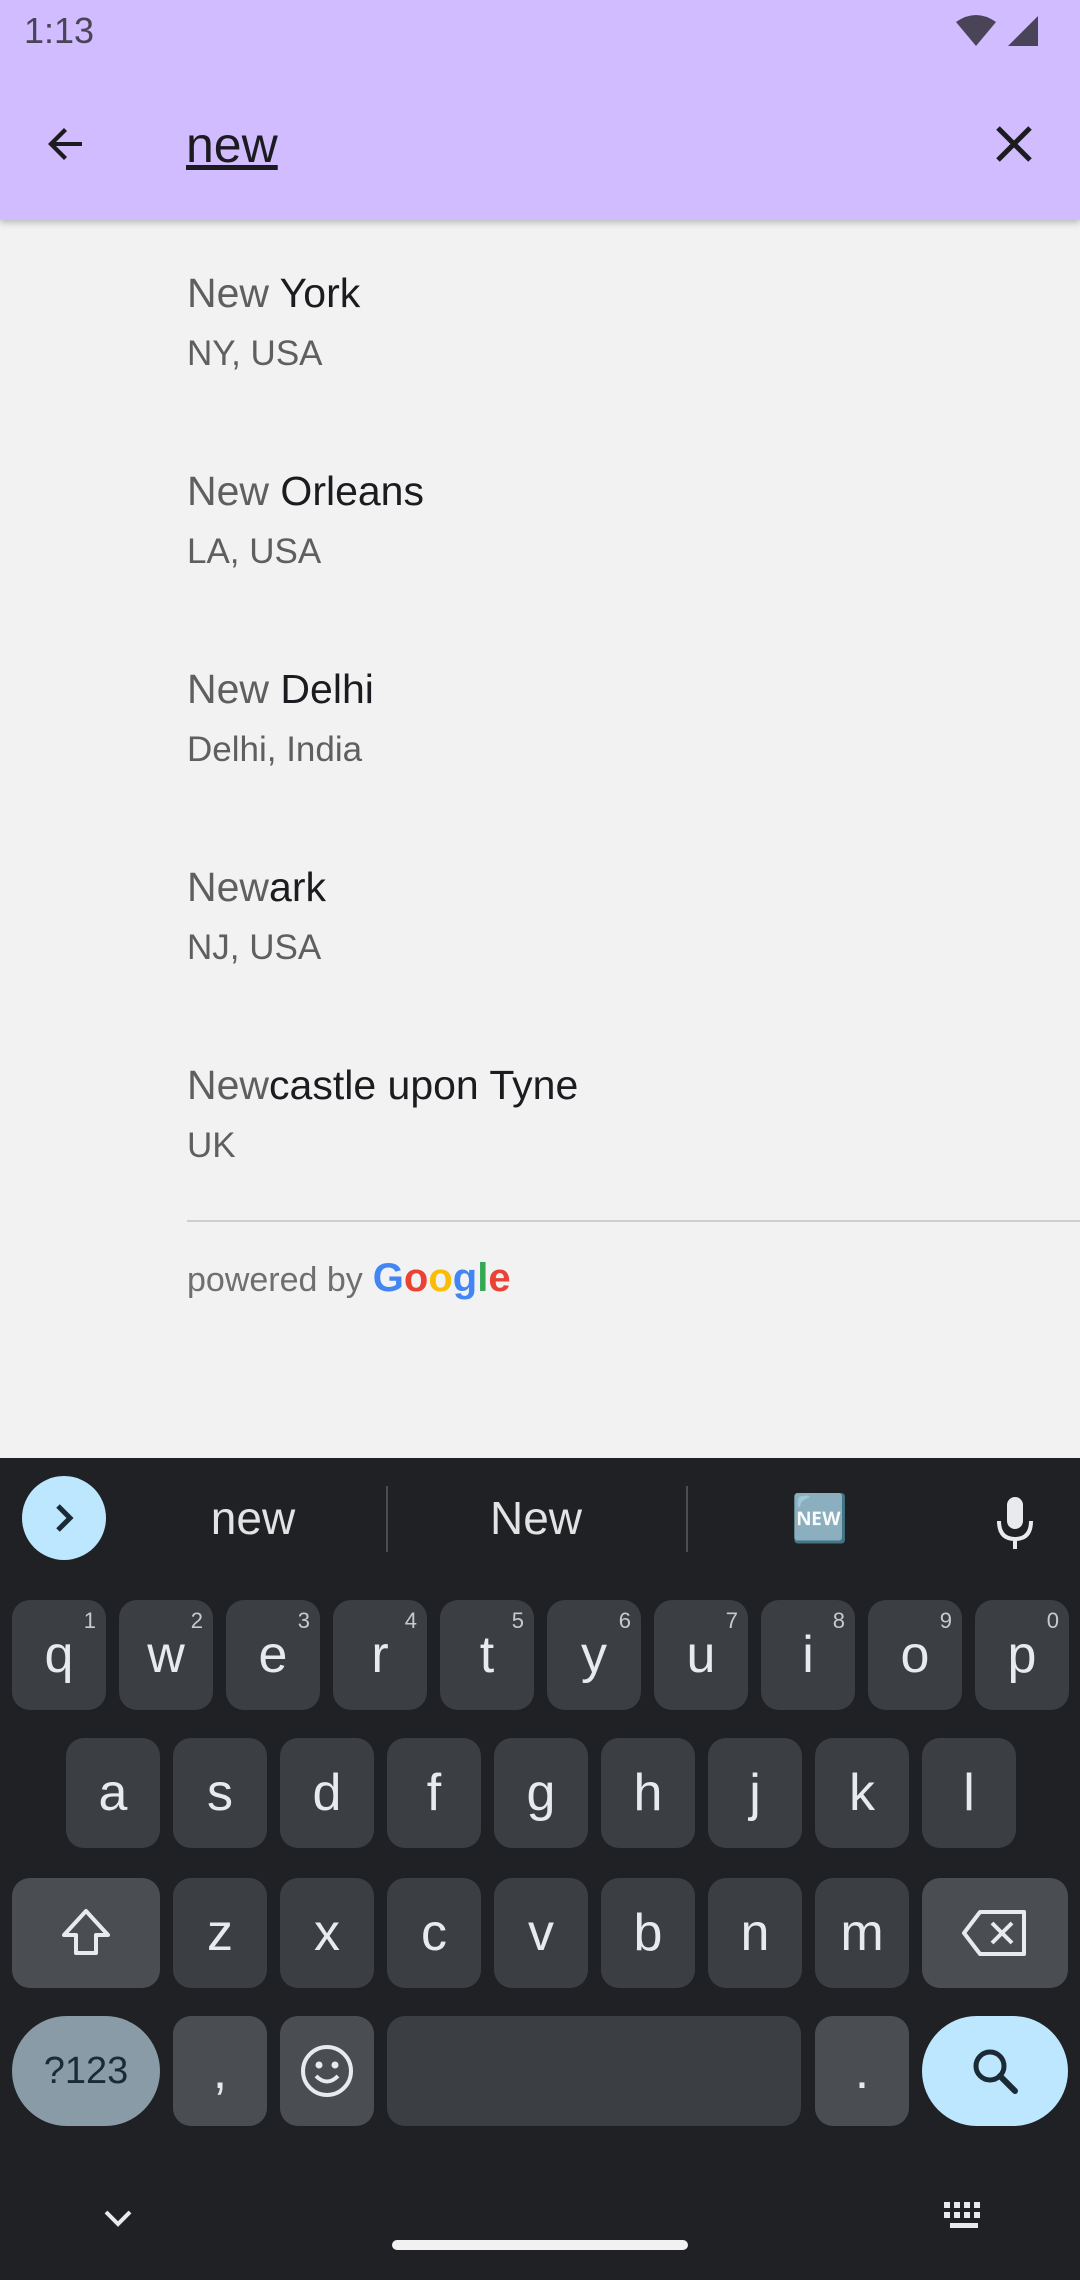 The height and width of the screenshot is (2280, 1080). What do you see at coordinates (254, 551) in the screenshot?
I see `suggestion-secondary: LA, USA` at bounding box center [254, 551].